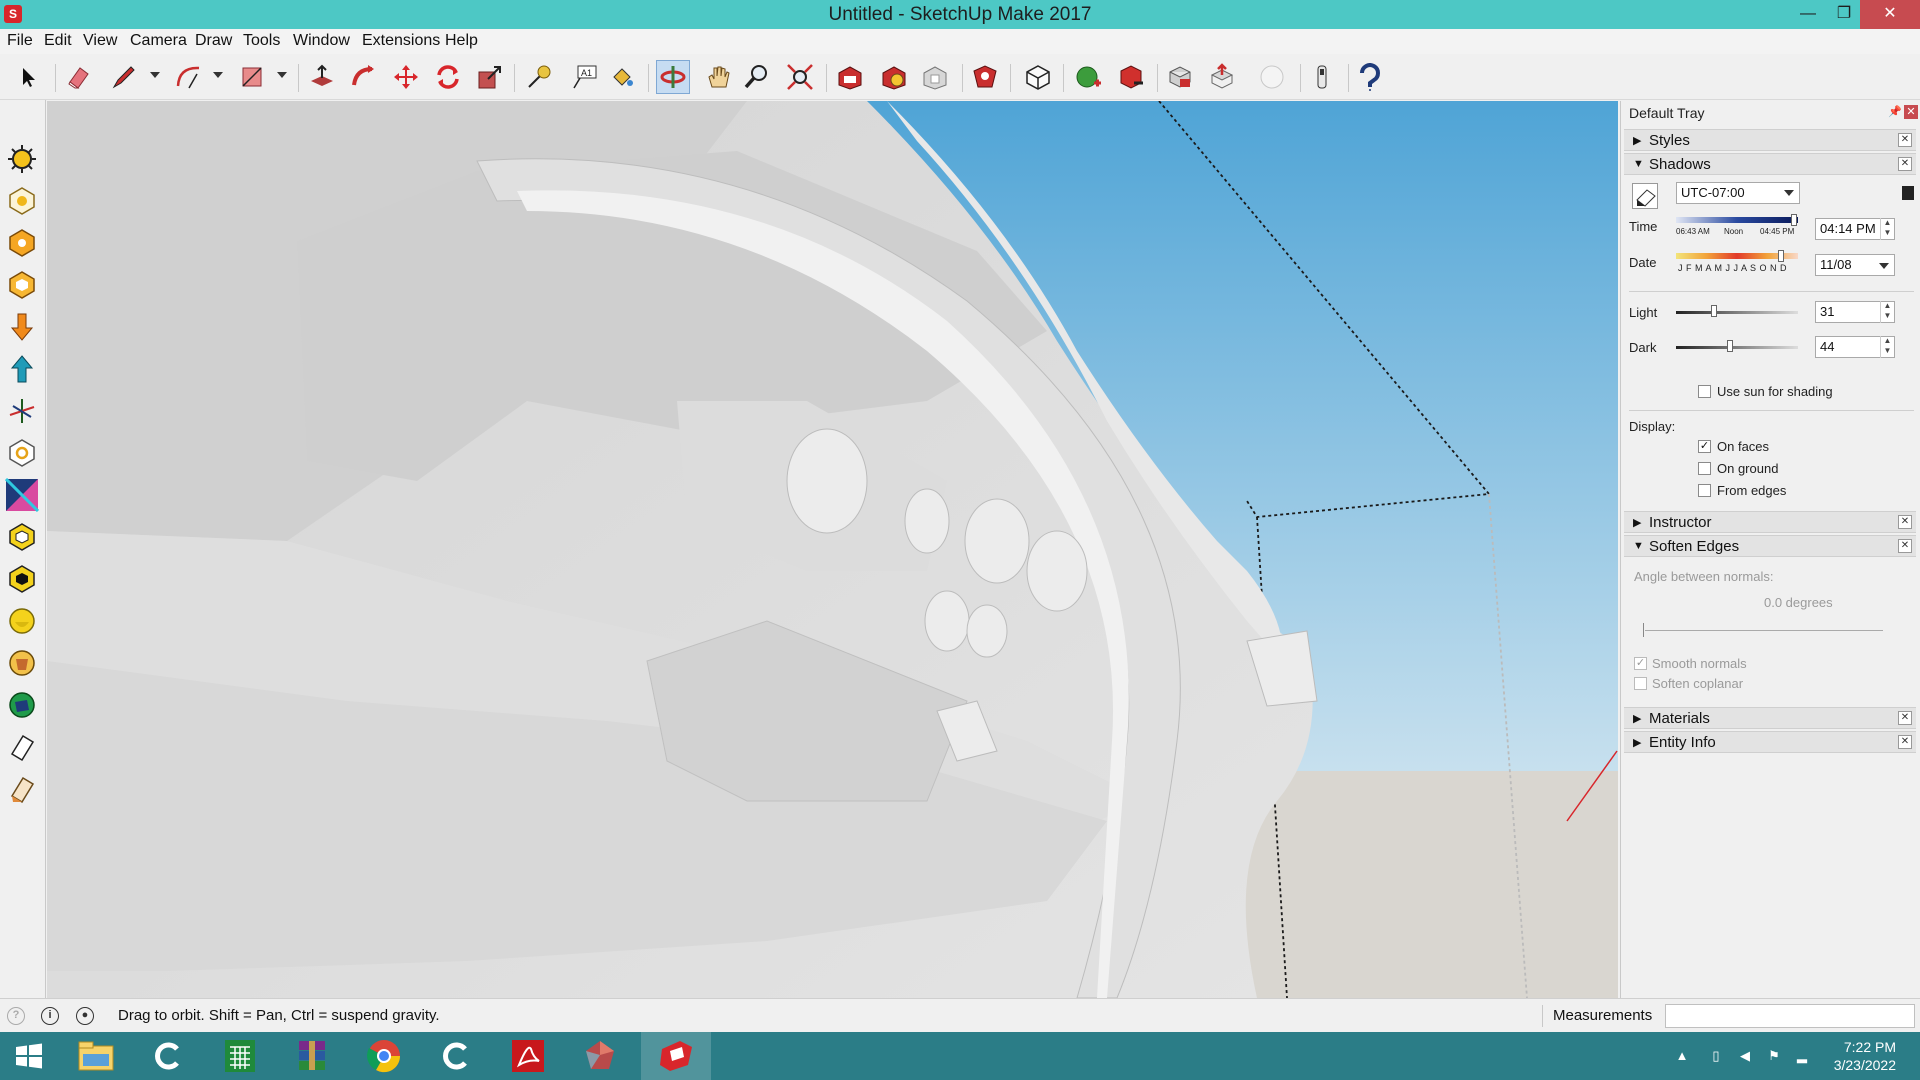 The image size is (1920, 1080). What do you see at coordinates (1770, 546) in the screenshot?
I see `panel-soften-edges: ▼ Soften Edges ✕` at bounding box center [1770, 546].